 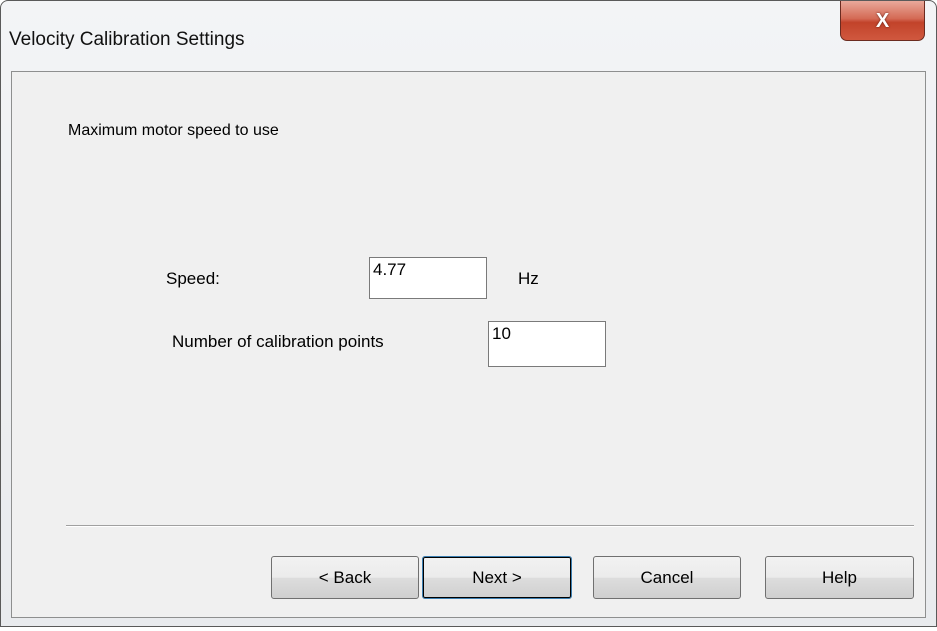 I want to click on section-heading: Maximum motor speed to use, so click(x=173, y=130).